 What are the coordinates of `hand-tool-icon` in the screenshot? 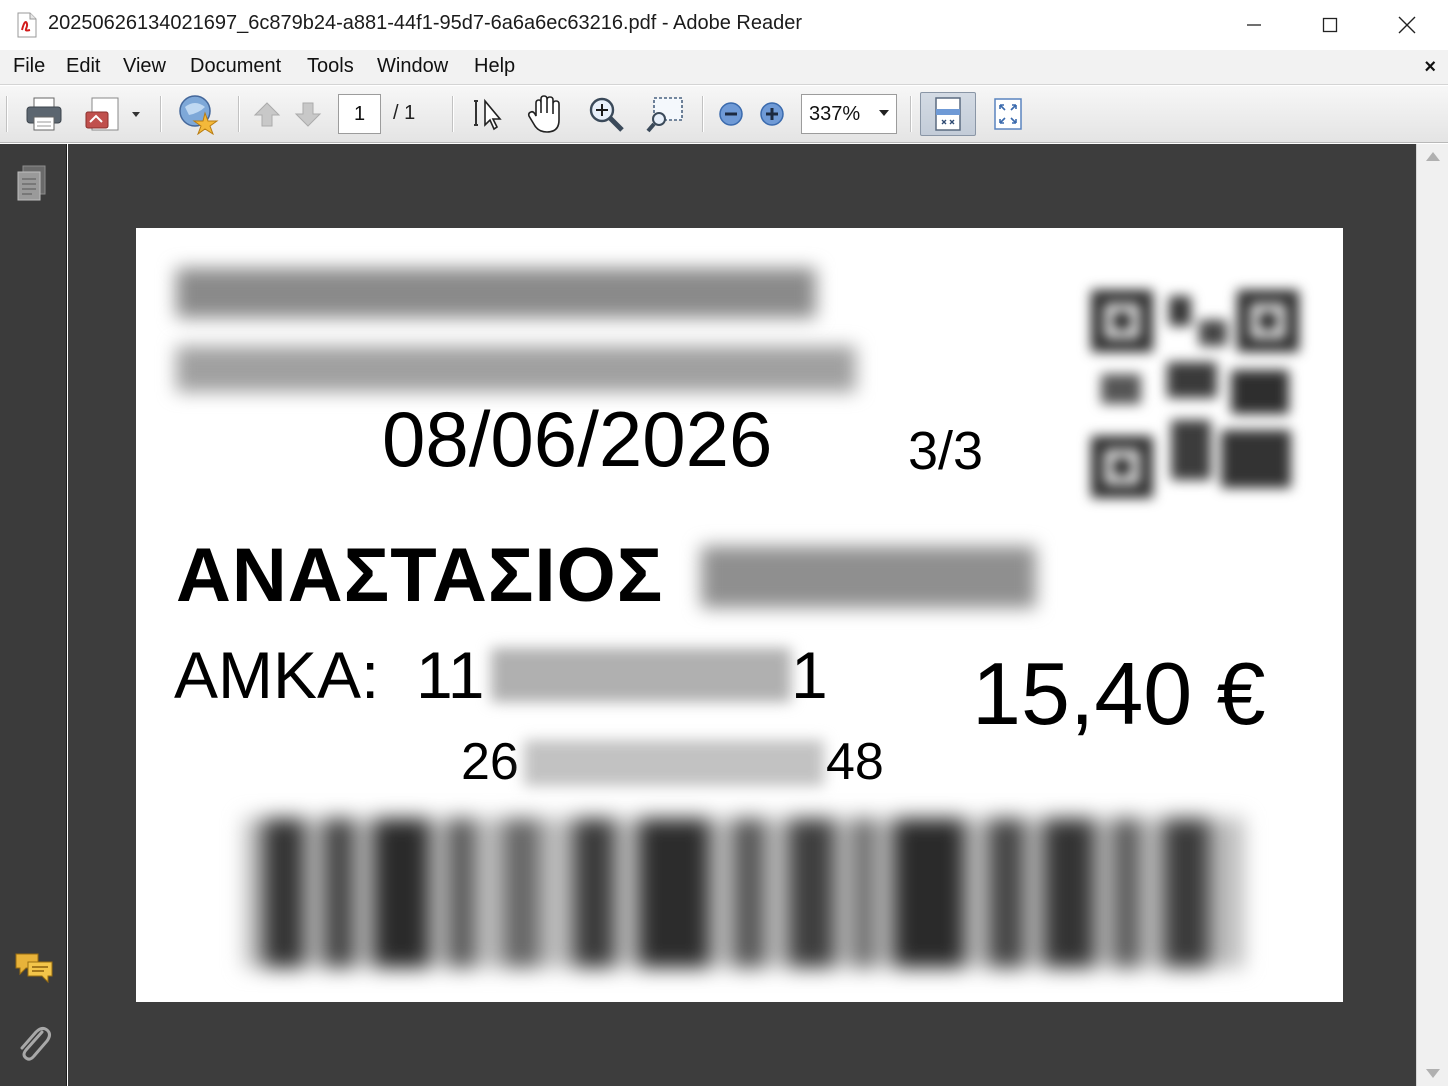 It's located at (543, 114).